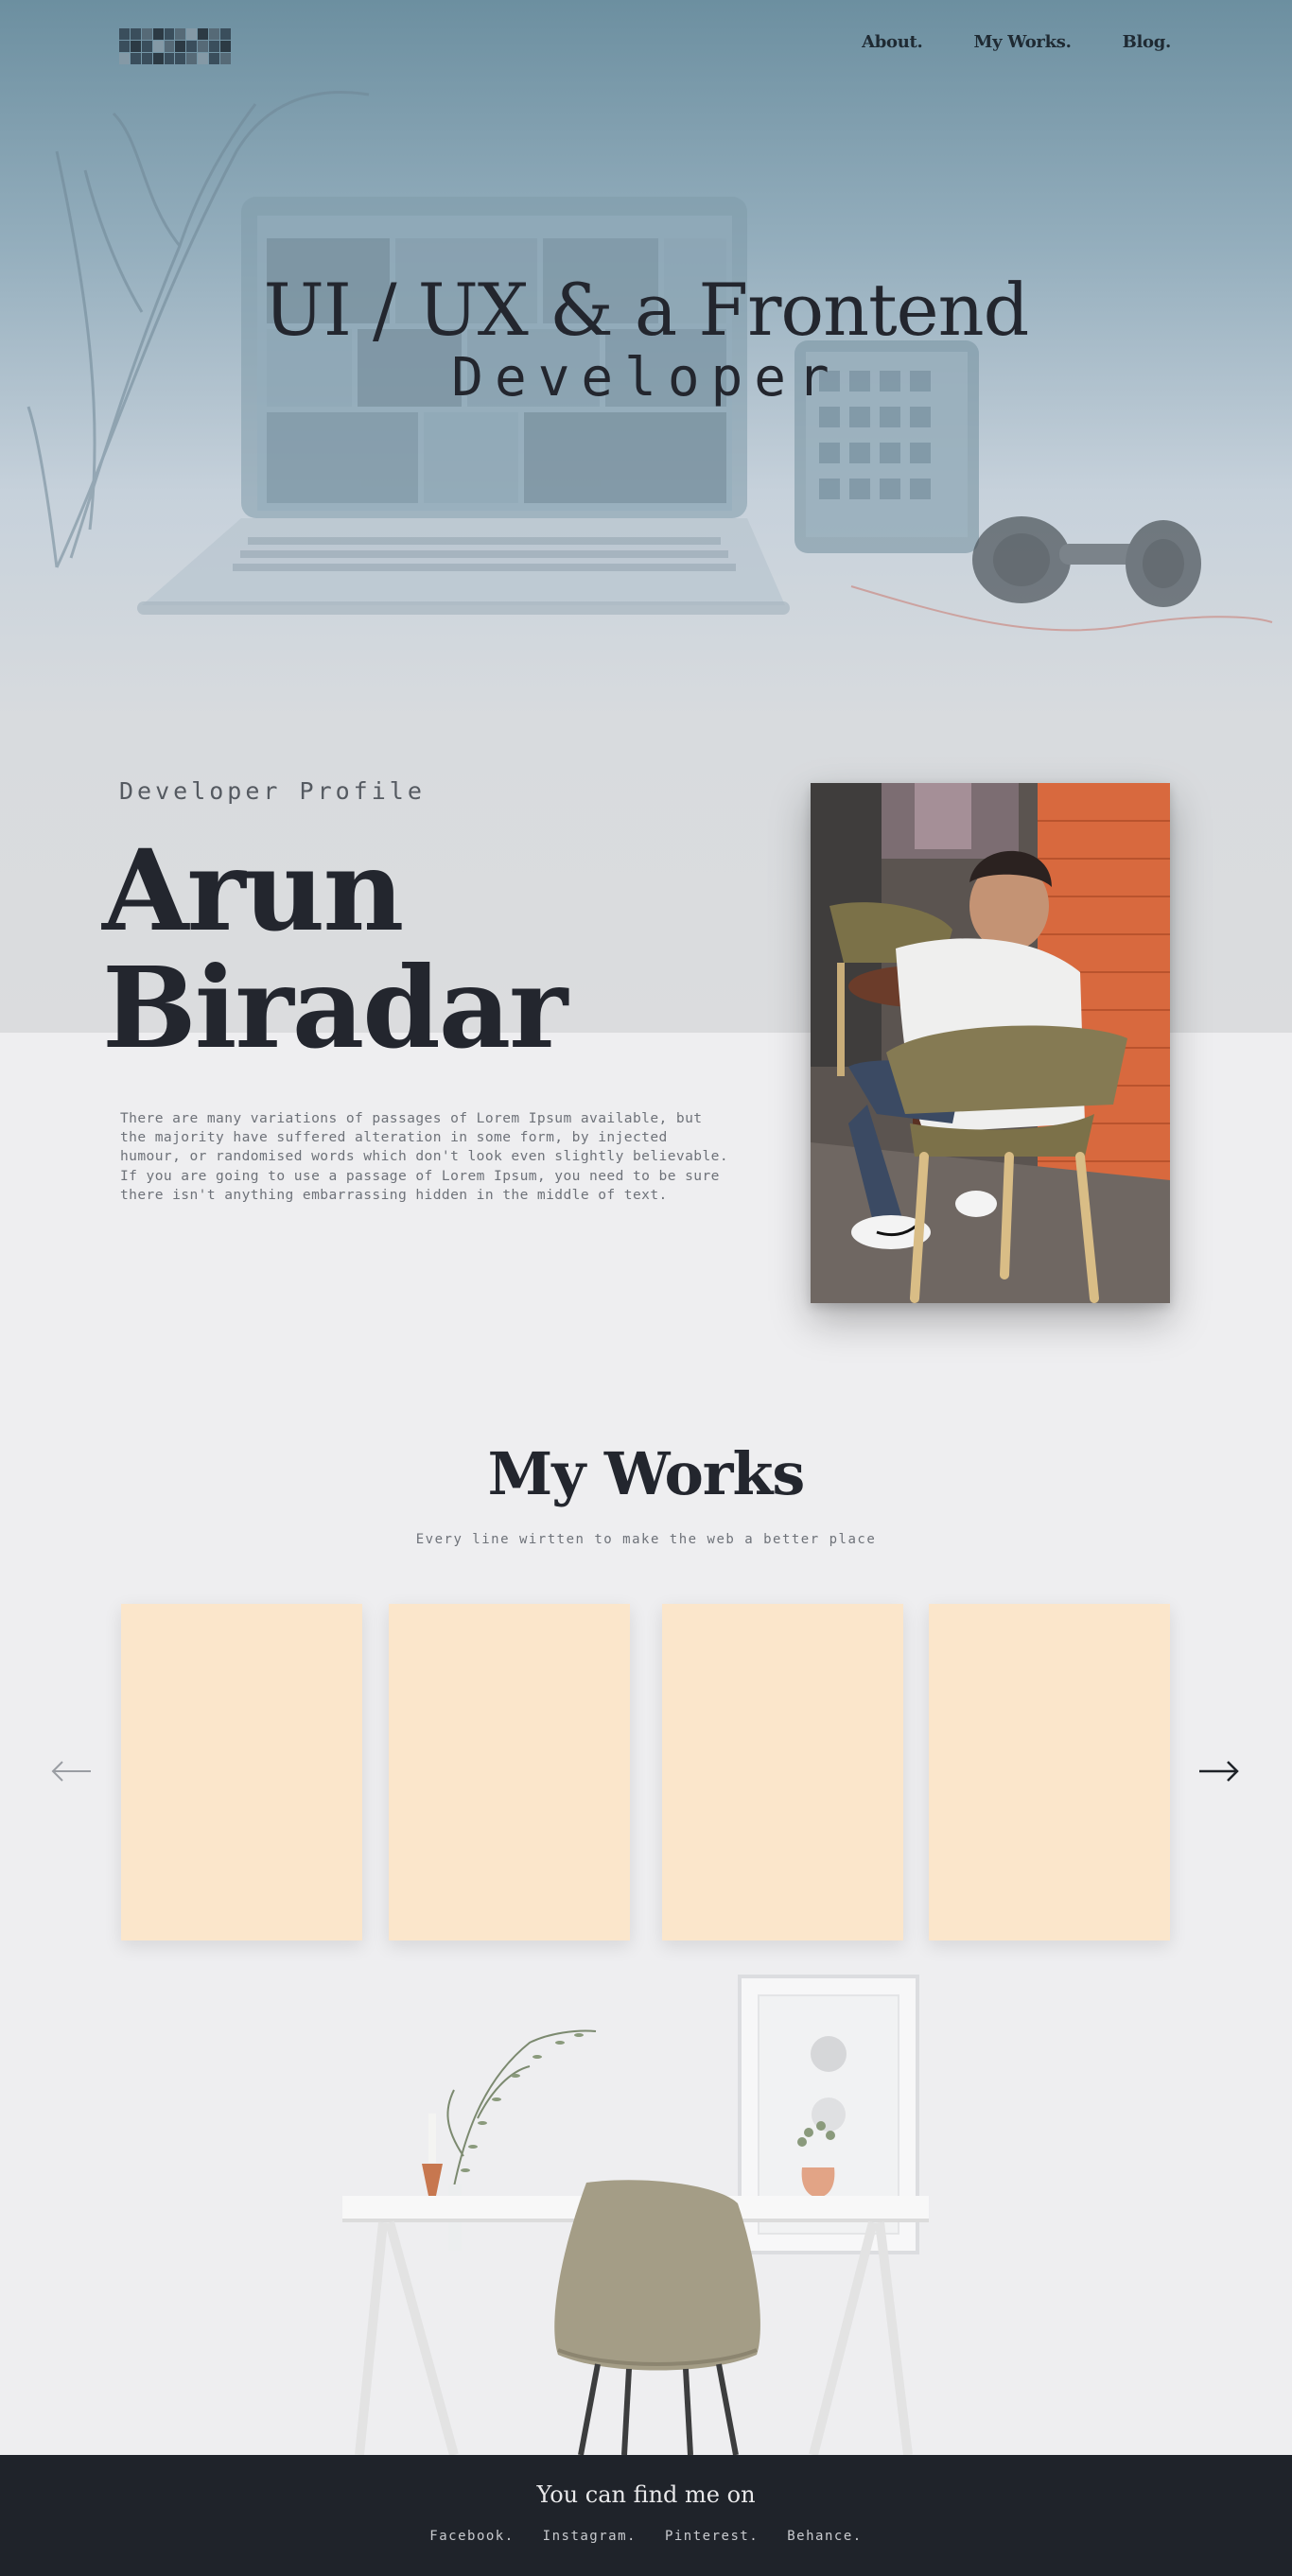 This screenshot has height=2576, width=1292. Describe the element at coordinates (253, 890) in the screenshot. I see `profile-first-name: Arun` at that location.